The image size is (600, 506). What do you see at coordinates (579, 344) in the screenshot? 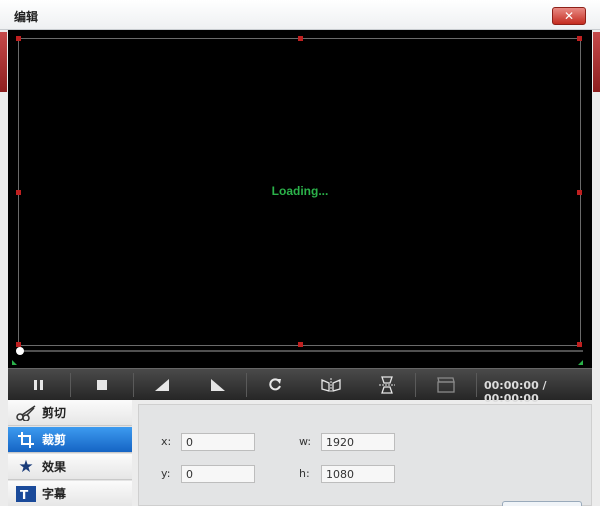
I see `crop-handle-bottom-right` at bounding box center [579, 344].